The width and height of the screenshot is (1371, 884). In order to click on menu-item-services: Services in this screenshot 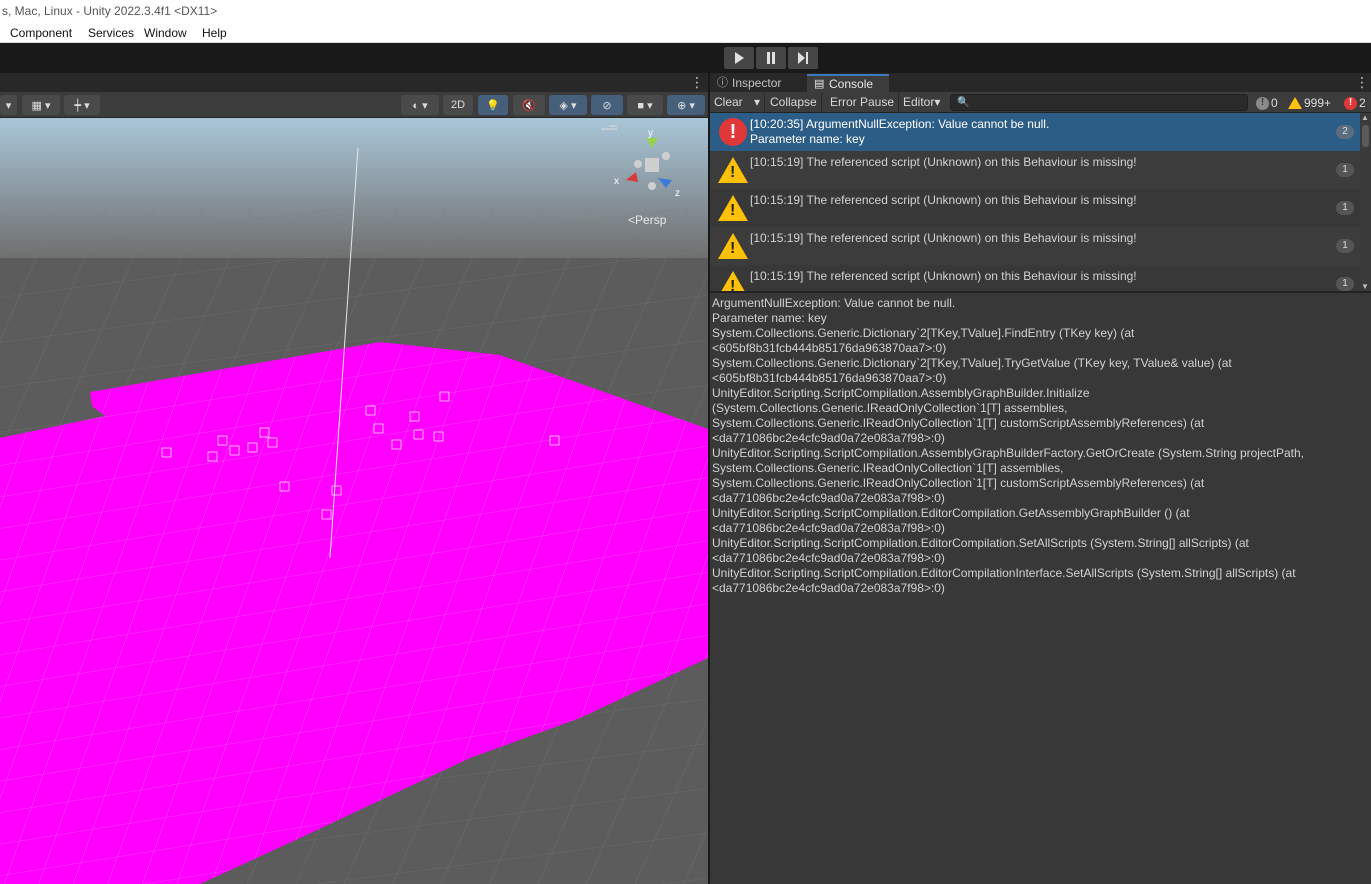, I will do `click(111, 33)`.